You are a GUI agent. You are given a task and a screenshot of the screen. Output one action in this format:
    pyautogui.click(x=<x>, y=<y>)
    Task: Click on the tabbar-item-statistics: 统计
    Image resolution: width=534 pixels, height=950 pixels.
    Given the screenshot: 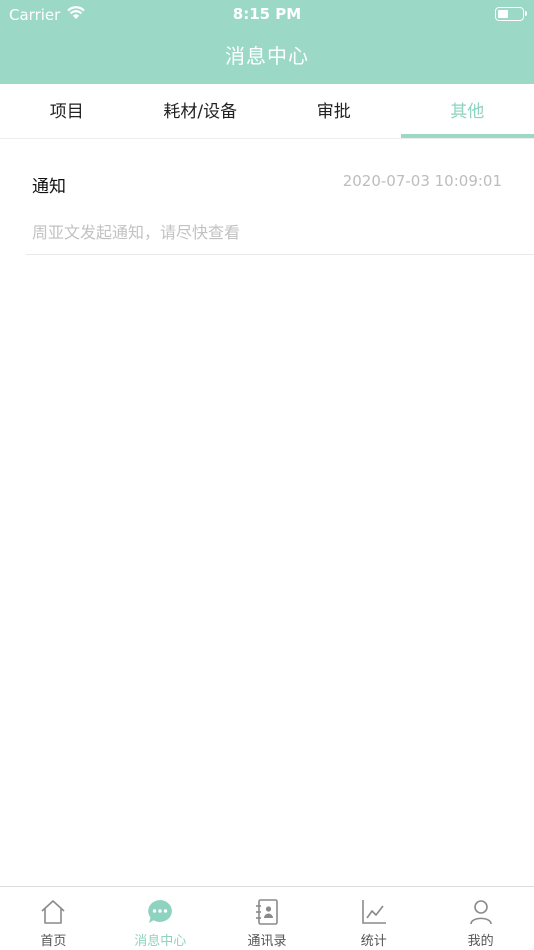 What is the action you would take?
    pyautogui.click(x=373, y=918)
    